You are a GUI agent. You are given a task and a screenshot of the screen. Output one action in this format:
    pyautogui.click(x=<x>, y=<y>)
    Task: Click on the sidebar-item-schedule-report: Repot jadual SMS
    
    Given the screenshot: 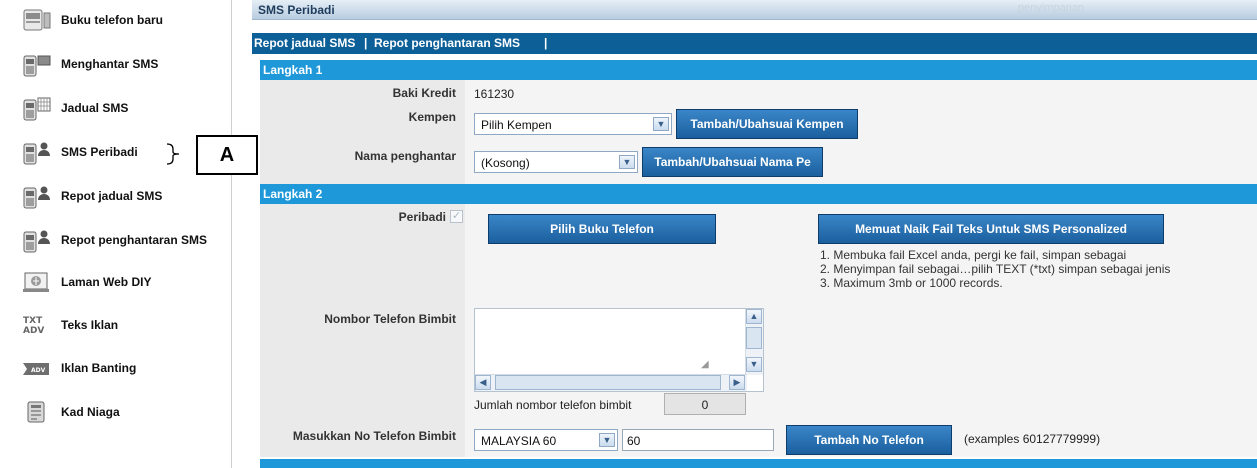 What is the action you would take?
    pyautogui.click(x=116, y=196)
    